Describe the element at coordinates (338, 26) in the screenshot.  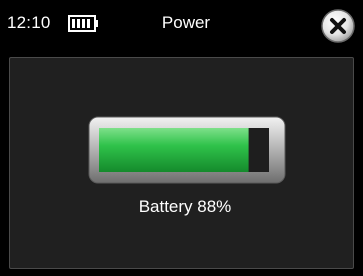
I see `close-button` at that location.